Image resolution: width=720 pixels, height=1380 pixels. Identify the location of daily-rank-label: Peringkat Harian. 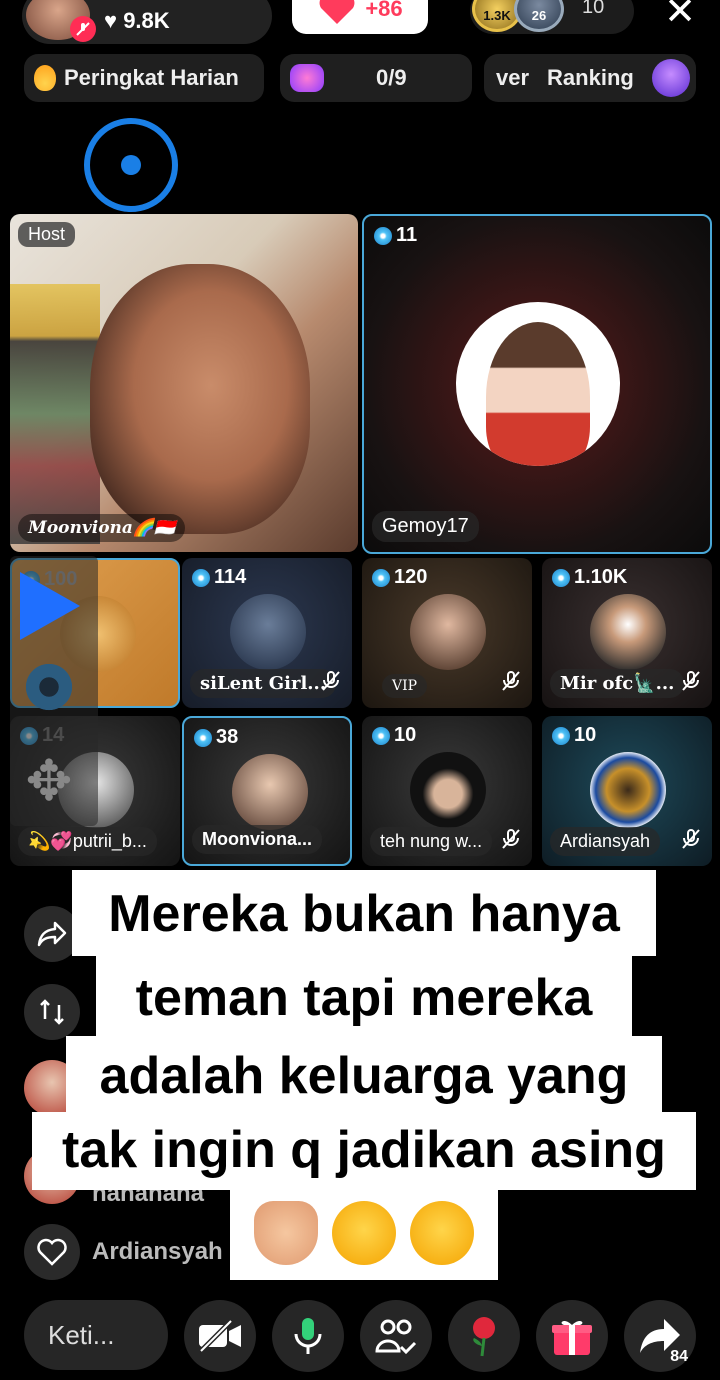
(151, 77).